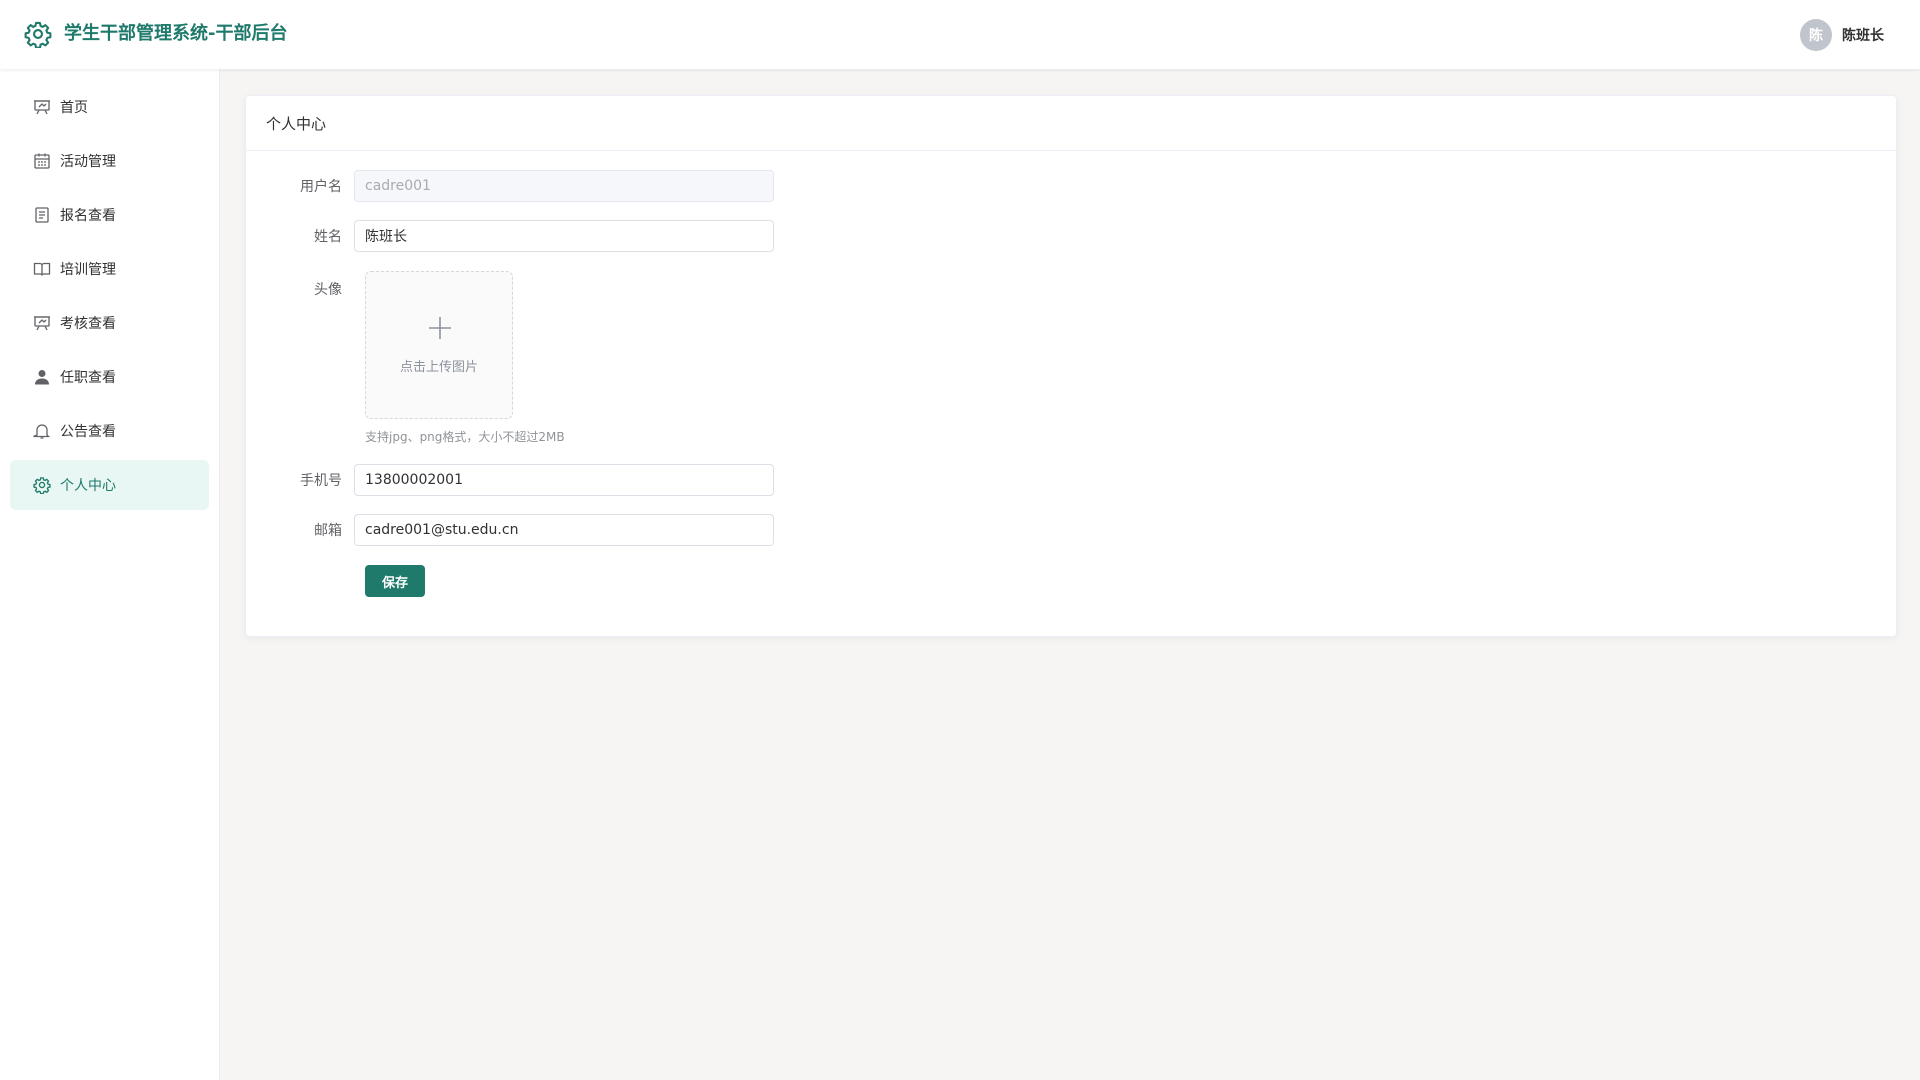 Image resolution: width=1920 pixels, height=1080 pixels. I want to click on form-row-email: 邮箱, so click(510, 530).